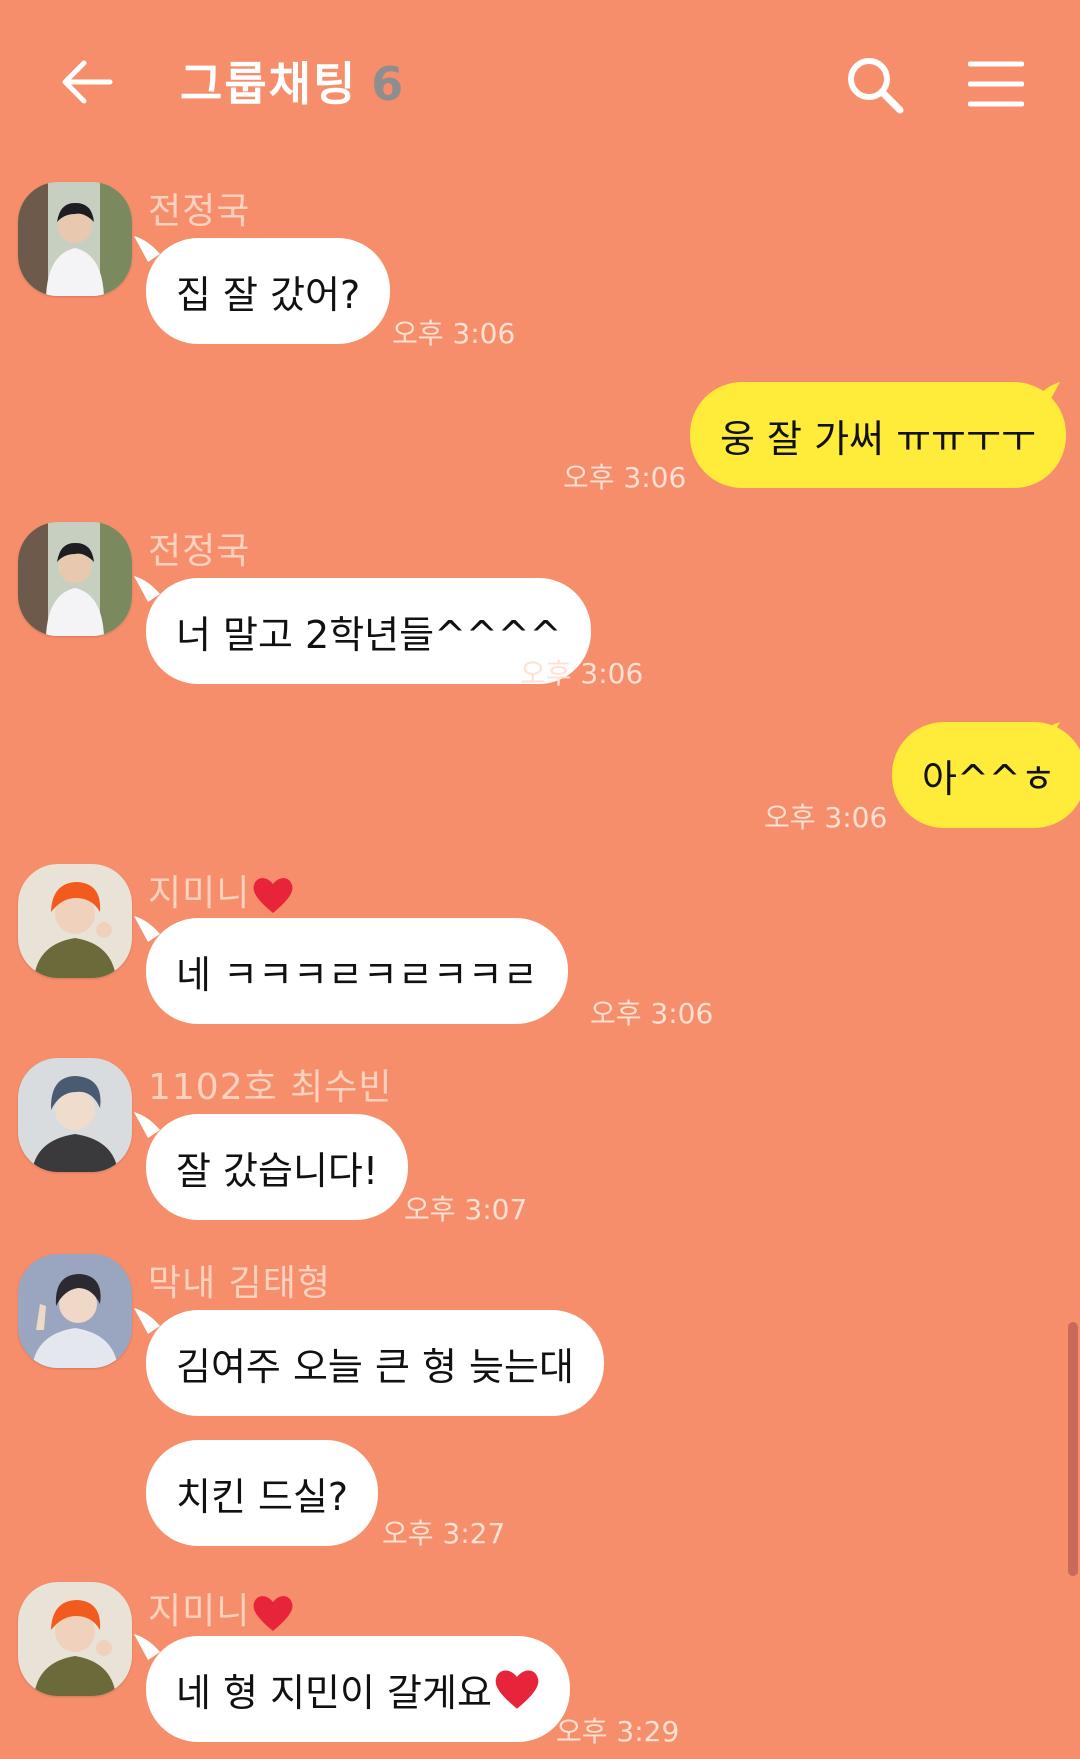  What do you see at coordinates (357, 971) in the screenshot?
I see `message-bubble: 네 ㅋㅋㅋㄹㅋㄹㅋㅋㄹ` at bounding box center [357, 971].